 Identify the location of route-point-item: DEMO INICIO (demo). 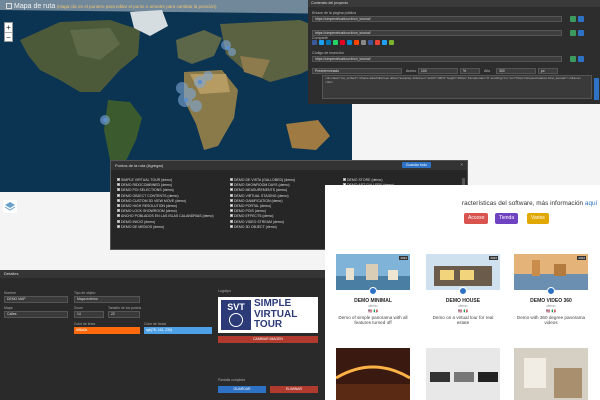
(173, 222).